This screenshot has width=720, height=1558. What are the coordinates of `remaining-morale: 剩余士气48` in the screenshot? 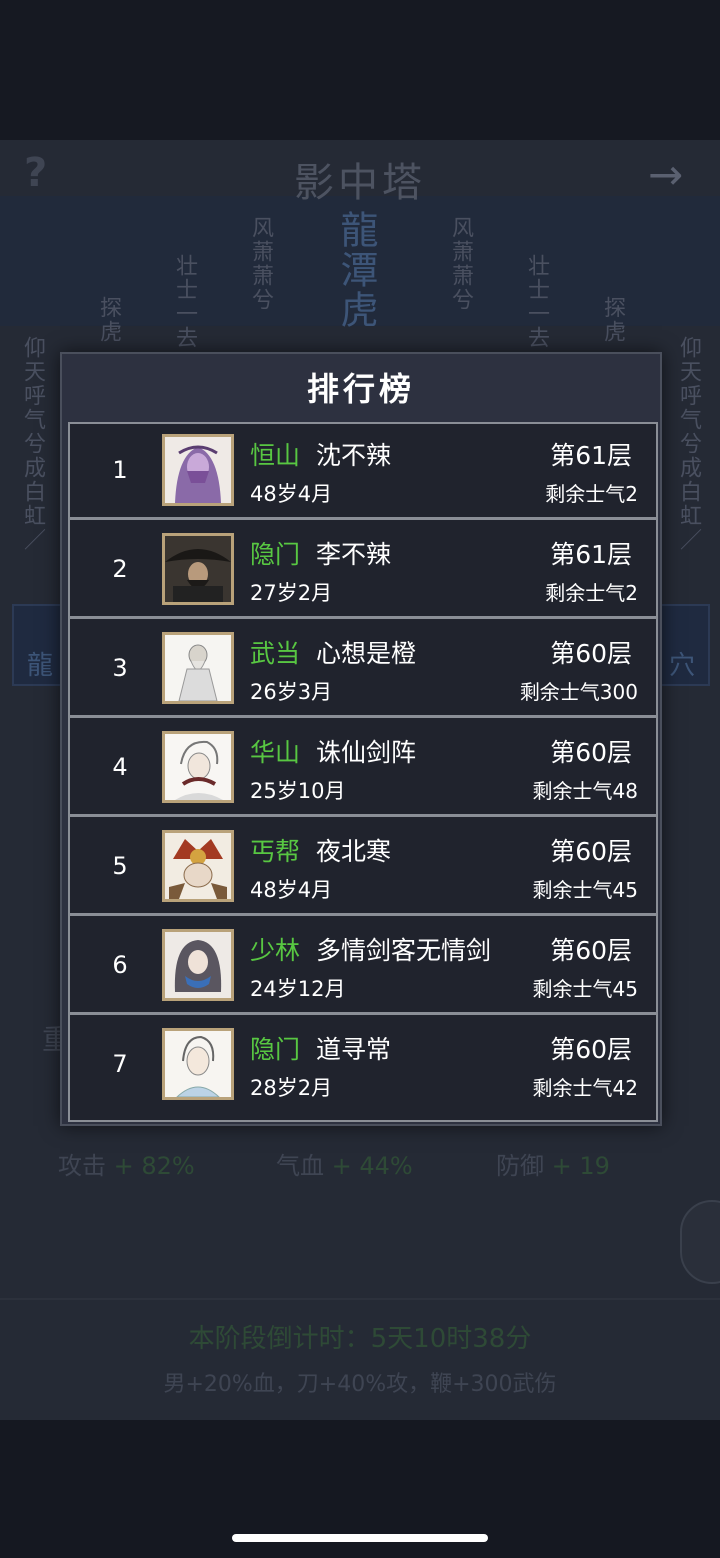 It's located at (585, 791).